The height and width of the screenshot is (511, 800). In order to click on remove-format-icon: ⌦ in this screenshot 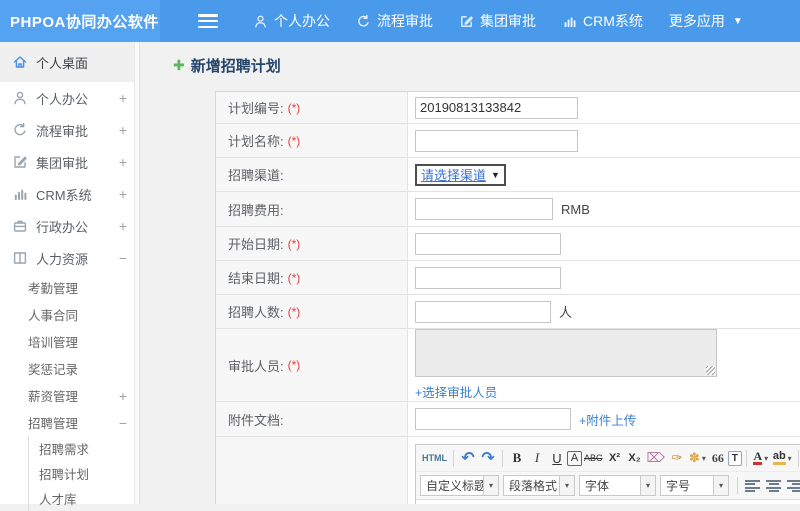, I will do `click(656, 458)`.